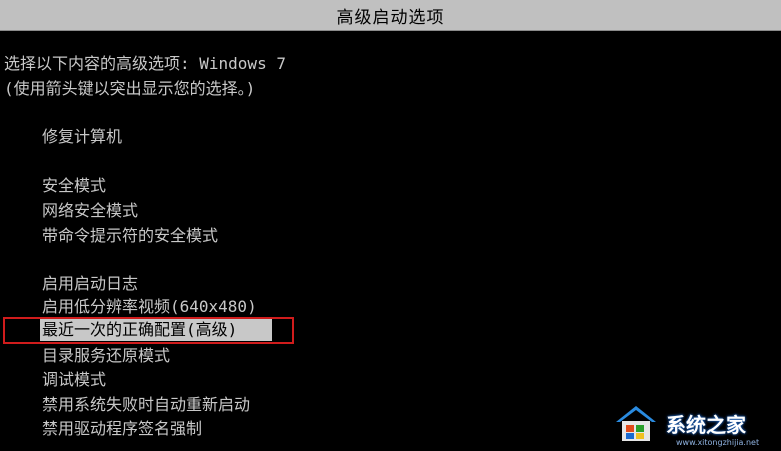  I want to click on option-safe-mode-command-prompt: 带命令提示符的安全模式, so click(130, 236).